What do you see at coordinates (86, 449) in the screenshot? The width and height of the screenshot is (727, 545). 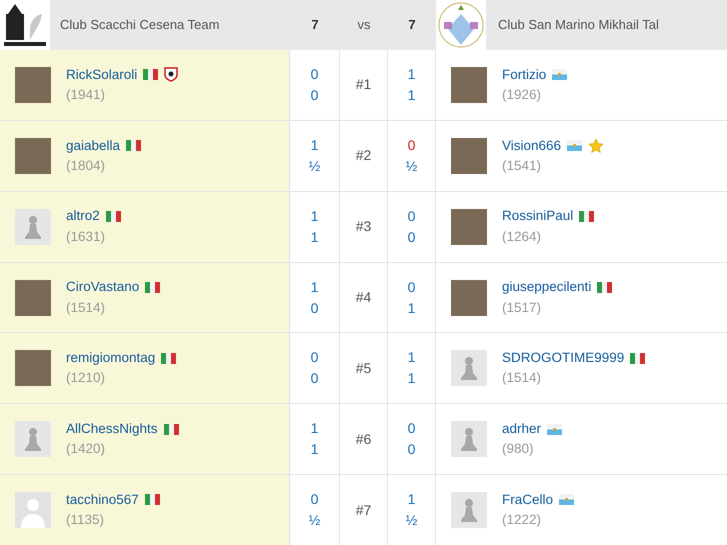 I see `player-rating: (1420)` at bounding box center [86, 449].